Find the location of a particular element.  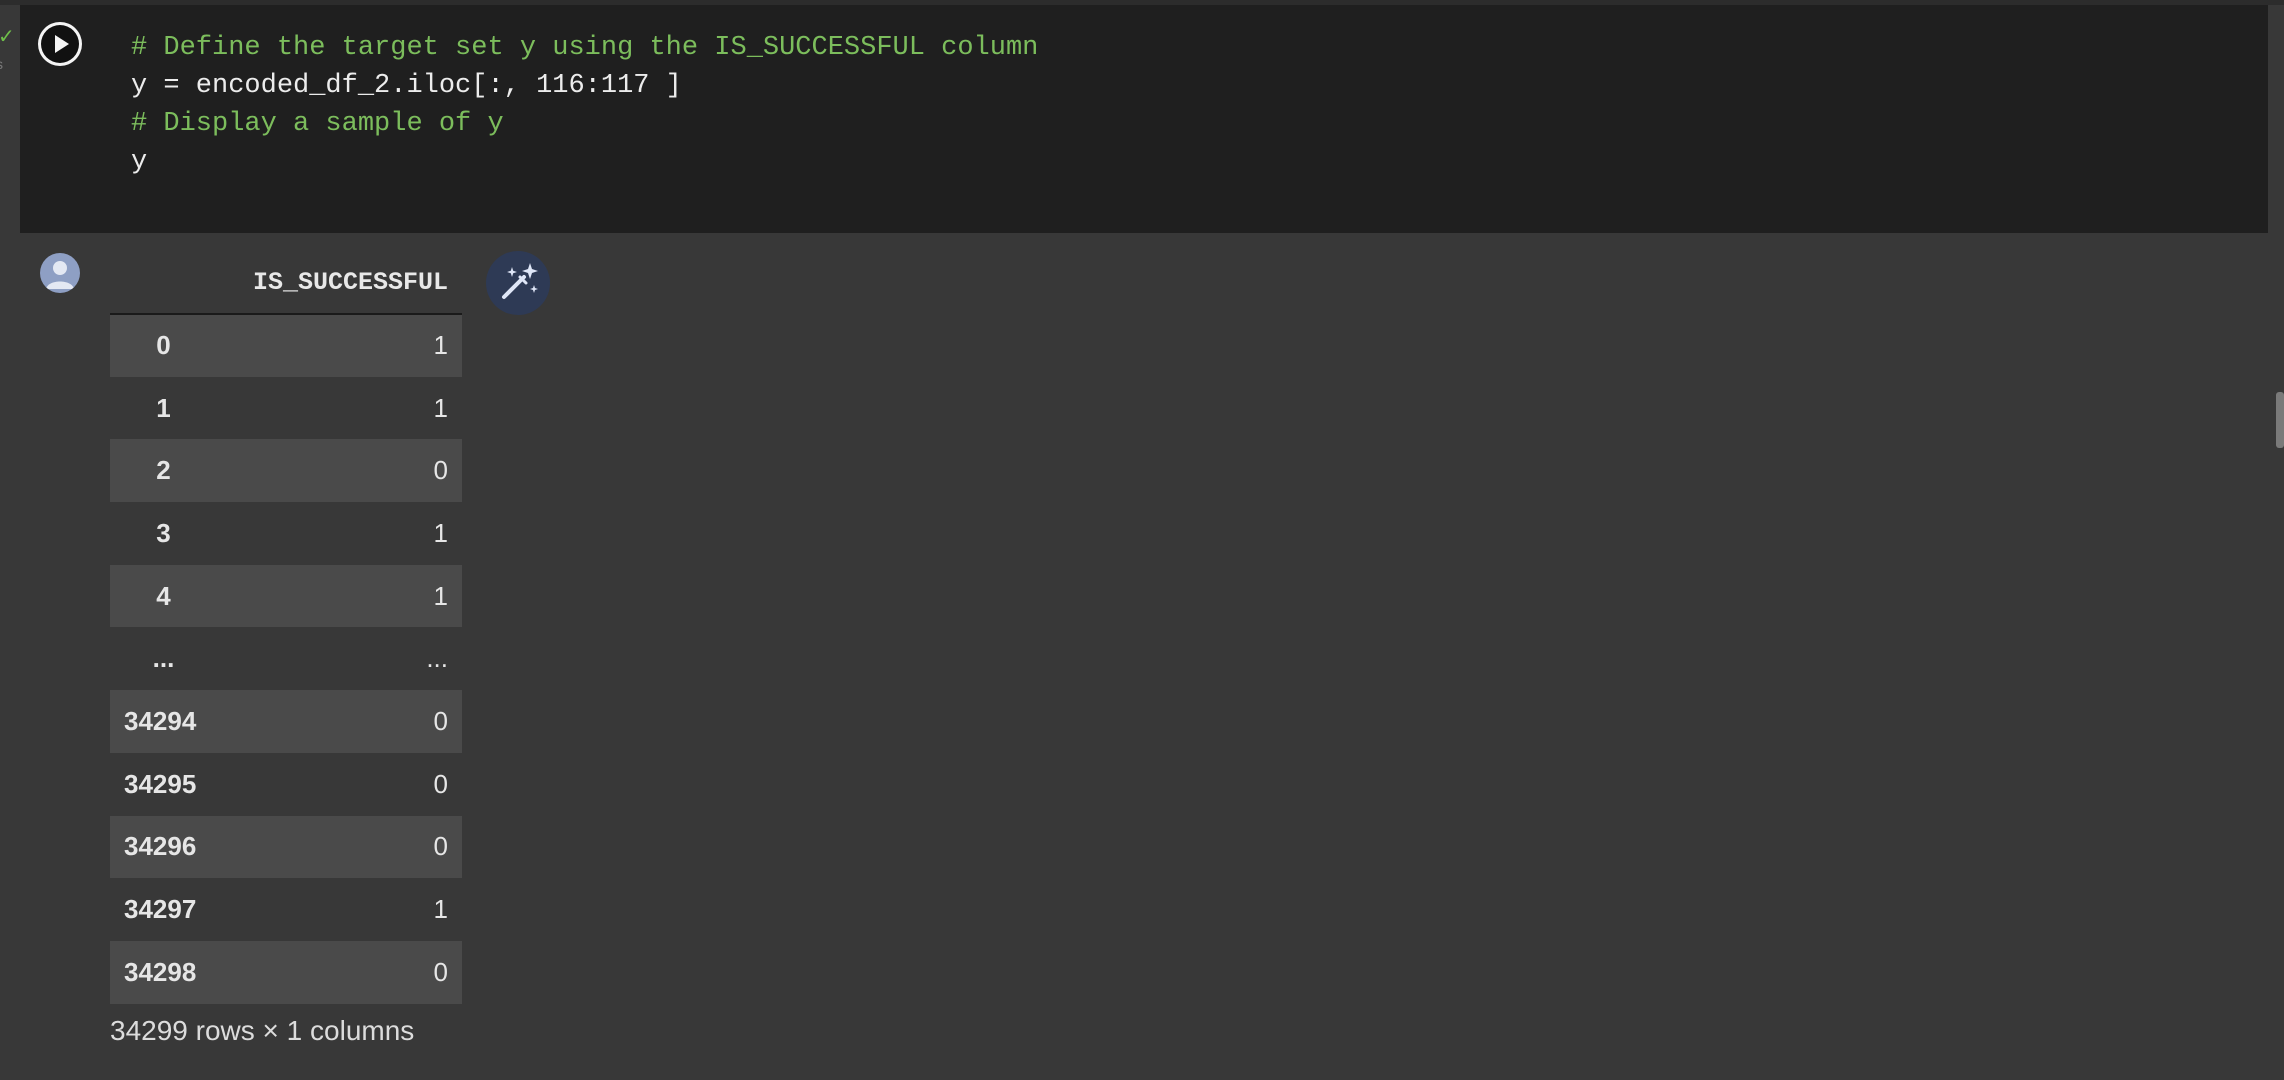

table-header-row: IS_SUCCESSFUL is located at coordinates (286, 283).